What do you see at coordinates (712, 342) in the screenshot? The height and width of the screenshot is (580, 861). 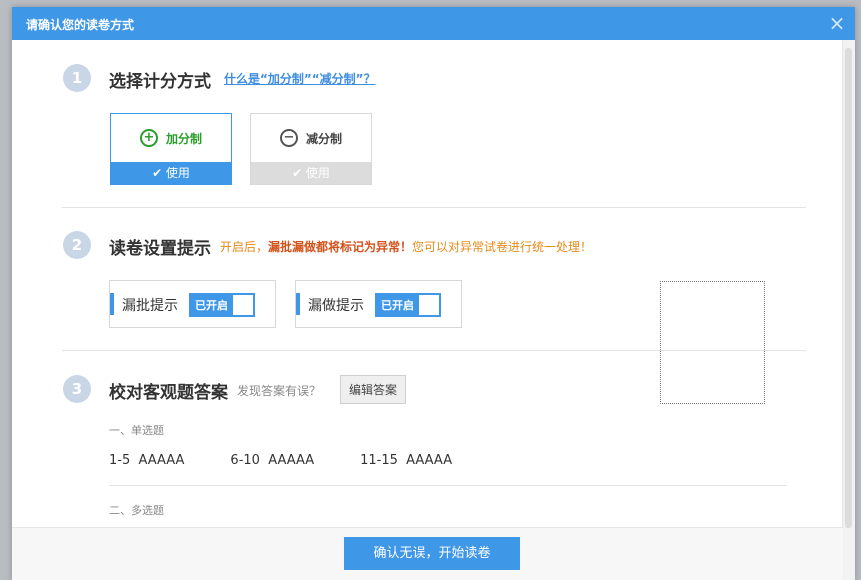 I see `dotted-placeholder-box` at bounding box center [712, 342].